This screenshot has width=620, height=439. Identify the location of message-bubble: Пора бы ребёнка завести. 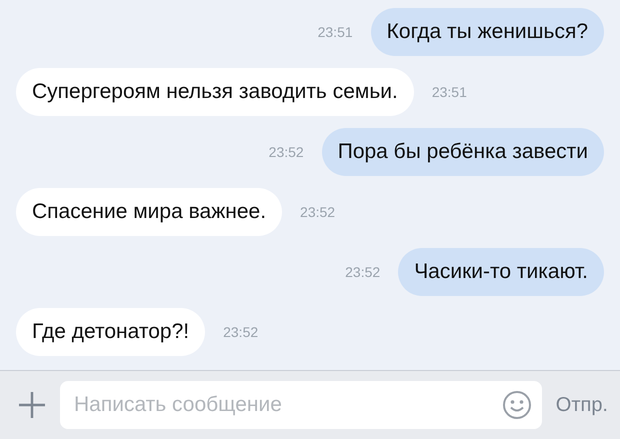
(463, 152).